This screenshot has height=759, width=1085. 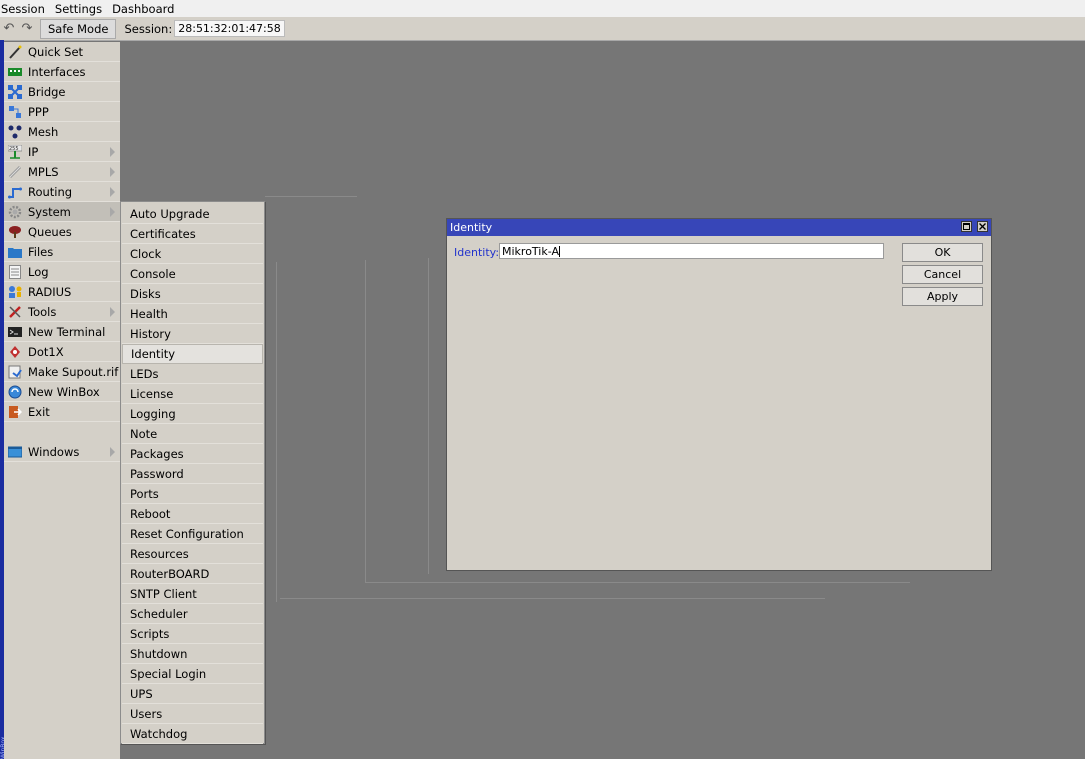 I want to click on sidebar-item-queues: Queues, so click(x=62, y=232).